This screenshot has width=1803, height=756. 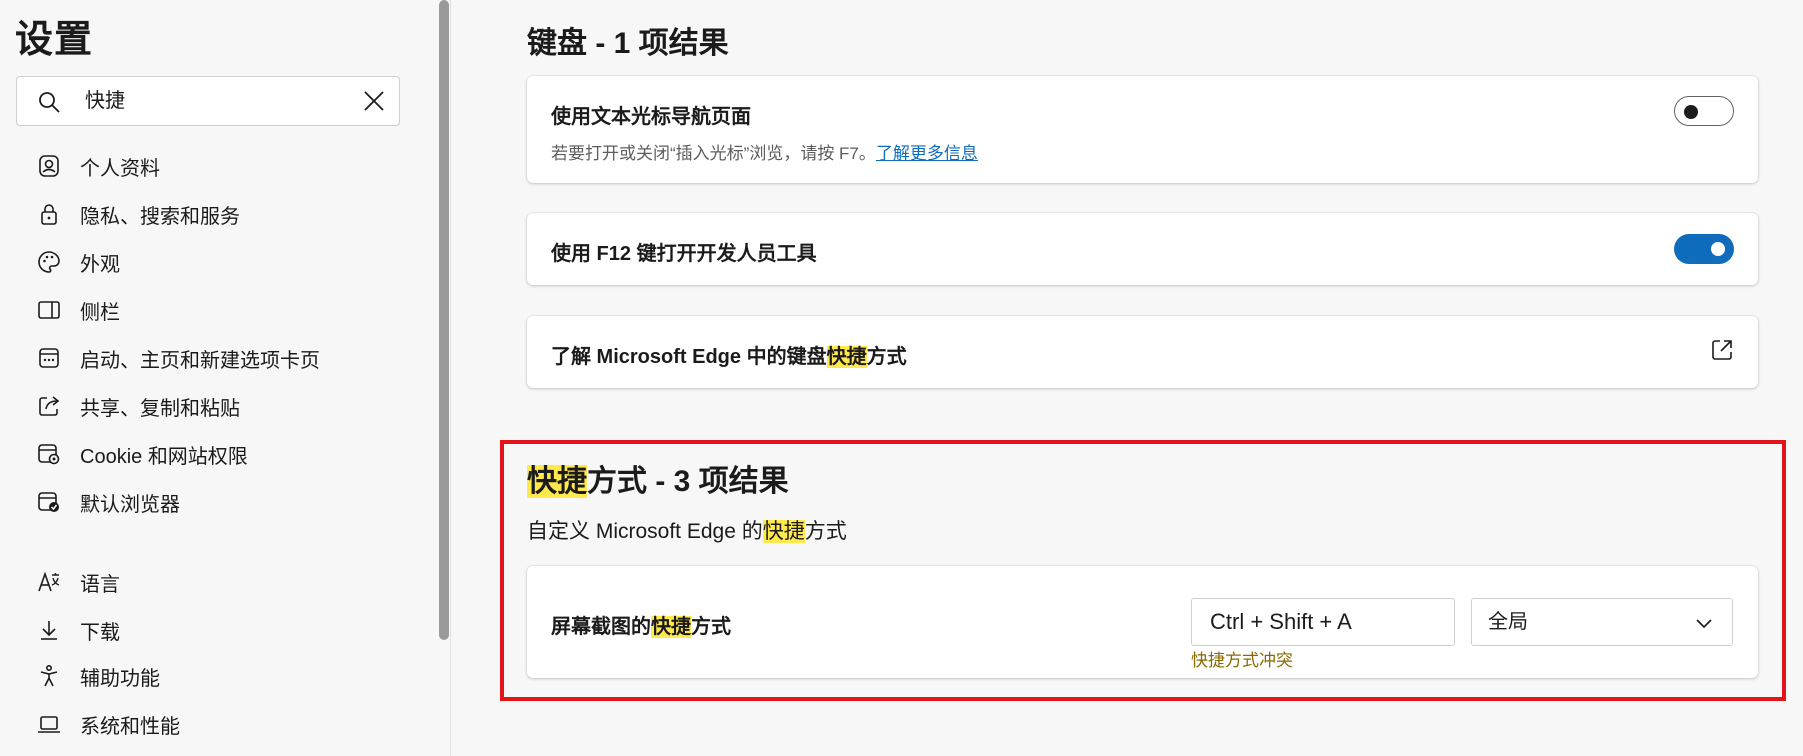 I want to click on sidebar-item-label: 系统和性能, so click(x=130, y=726).